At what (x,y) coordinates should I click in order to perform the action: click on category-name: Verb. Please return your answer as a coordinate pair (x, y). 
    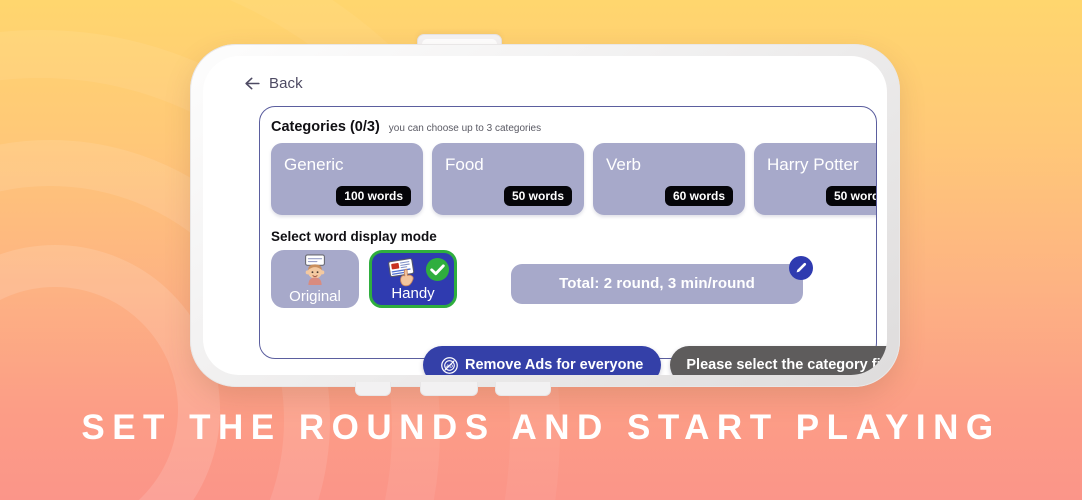
    Looking at the image, I should click on (623, 164).